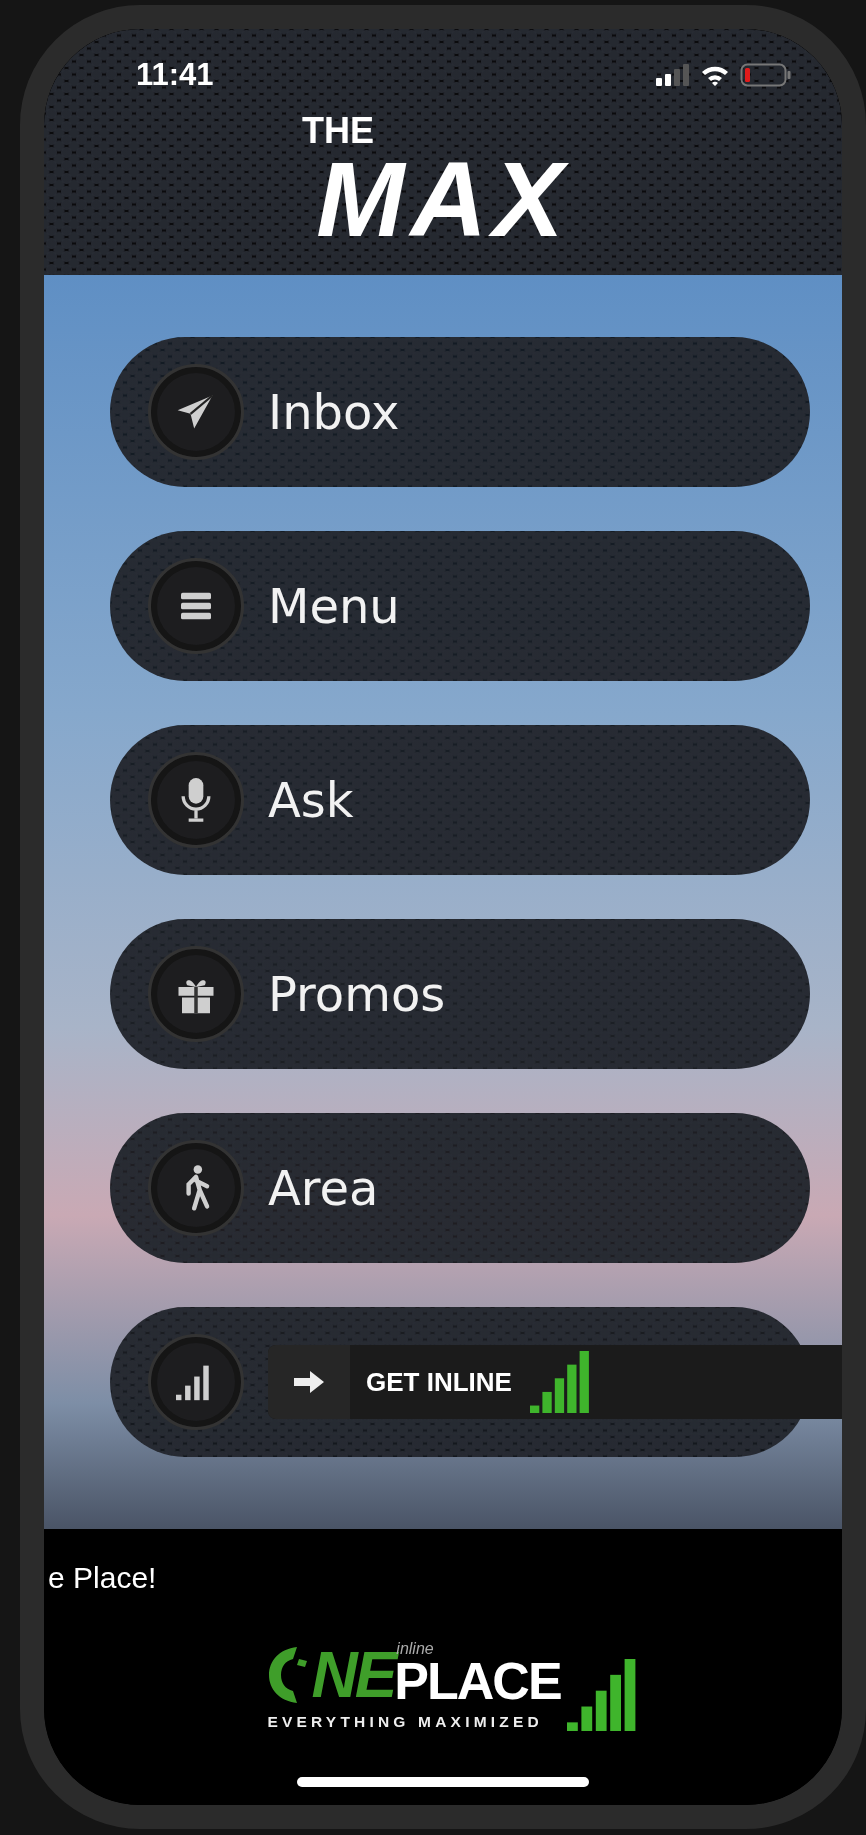 Image resolution: width=866 pixels, height=1835 pixels. I want to click on cellular-signal-icon, so click(673, 75).